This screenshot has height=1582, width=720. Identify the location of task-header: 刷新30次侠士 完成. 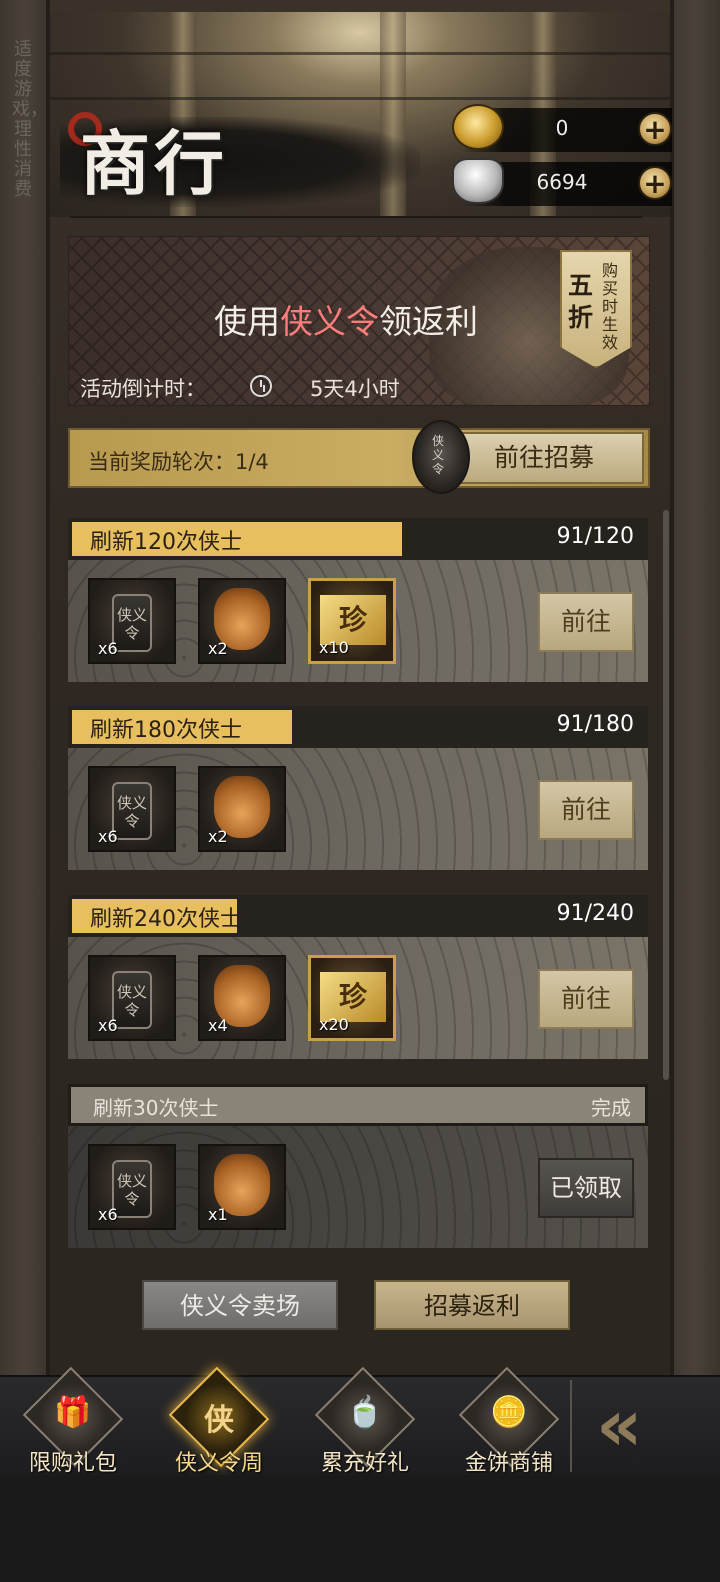
(358, 1105).